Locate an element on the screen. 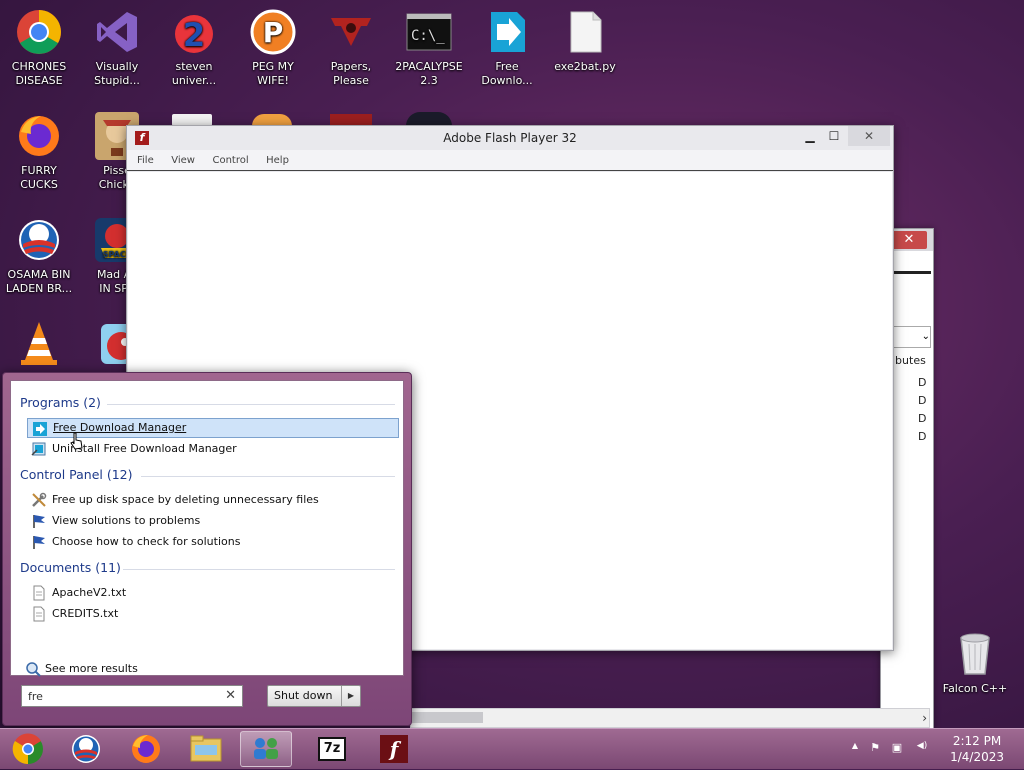 The height and width of the screenshot is (770, 1024). show-hidden-icons-icon: ▲ is located at coordinates (855, 748).